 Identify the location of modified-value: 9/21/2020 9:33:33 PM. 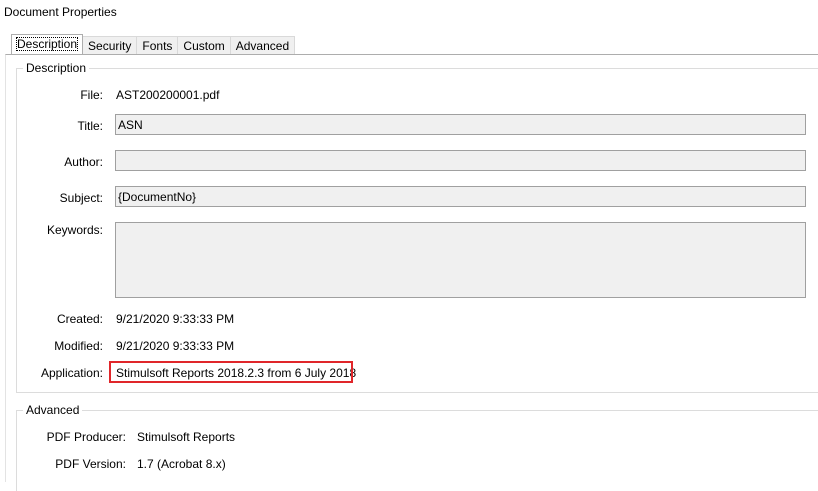
(175, 346).